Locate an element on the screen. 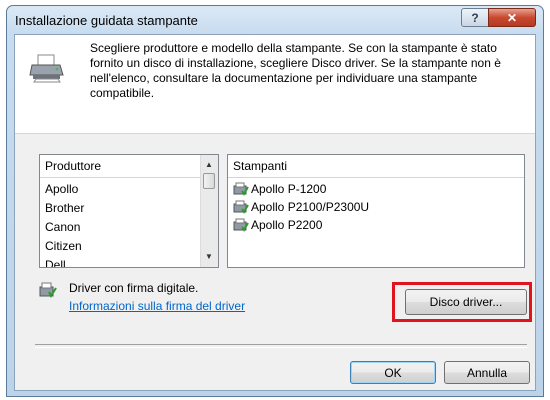 This screenshot has width=550, height=400. title-bar: Installazione guidata stampante ? ✕ is located at coordinates (275, 20).